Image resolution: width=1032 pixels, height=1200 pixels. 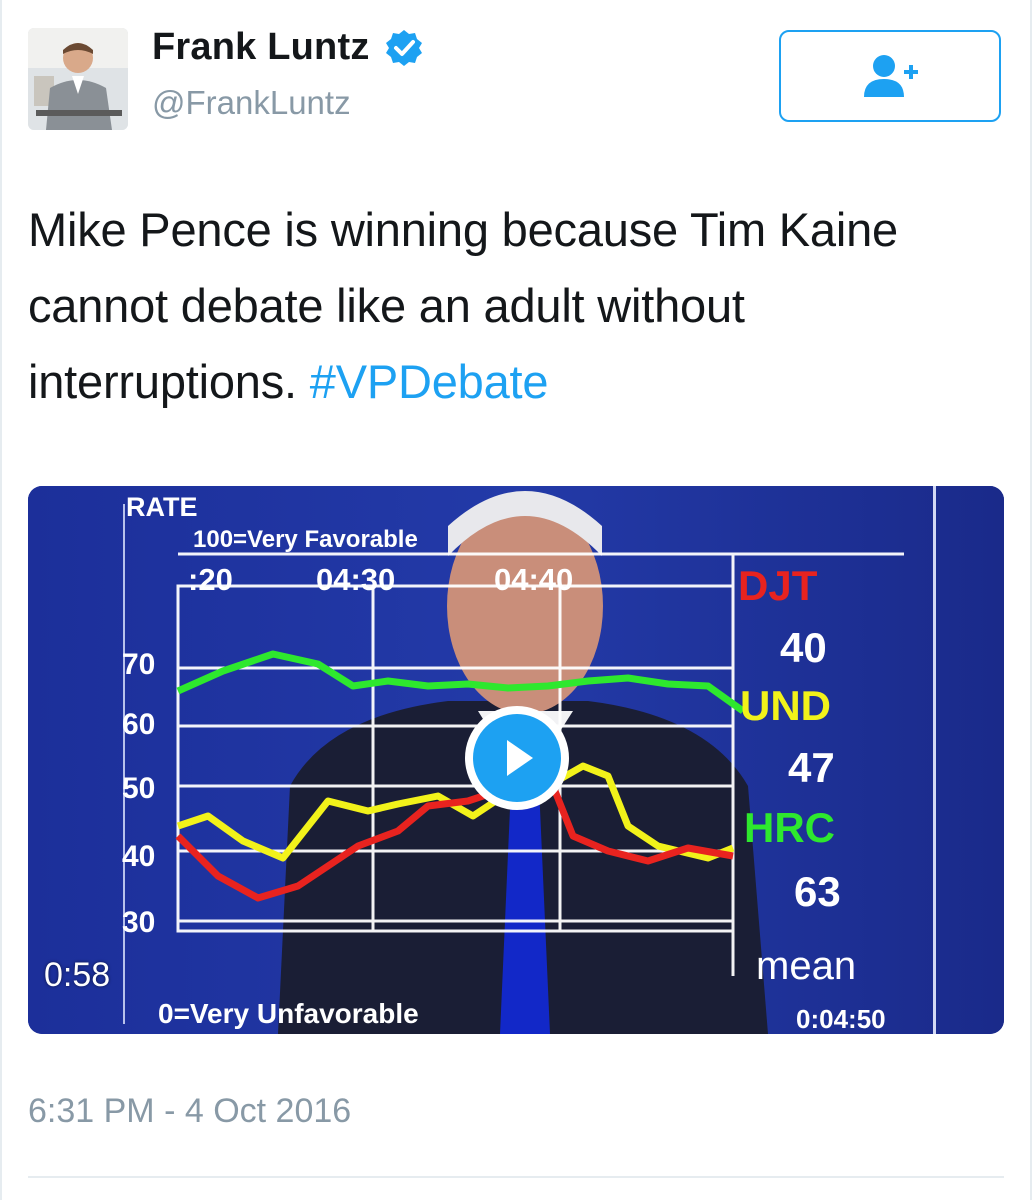 What do you see at coordinates (139, 724) in the screenshot?
I see `y-tick: 60` at bounding box center [139, 724].